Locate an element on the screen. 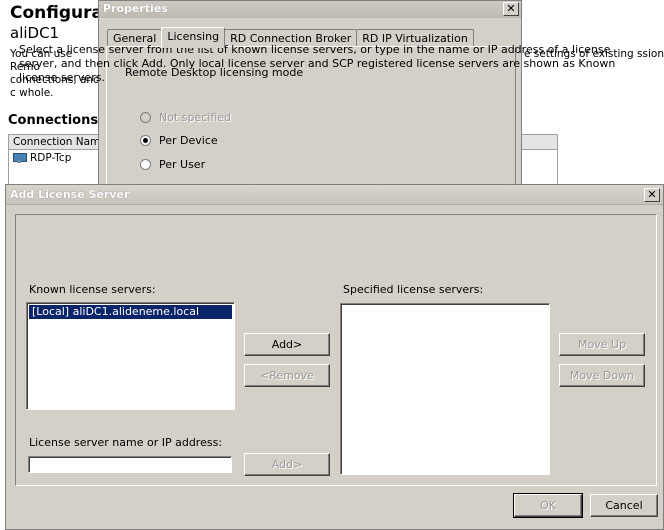 This screenshot has width=664, height=530. add-button: Add> is located at coordinates (287, 344).